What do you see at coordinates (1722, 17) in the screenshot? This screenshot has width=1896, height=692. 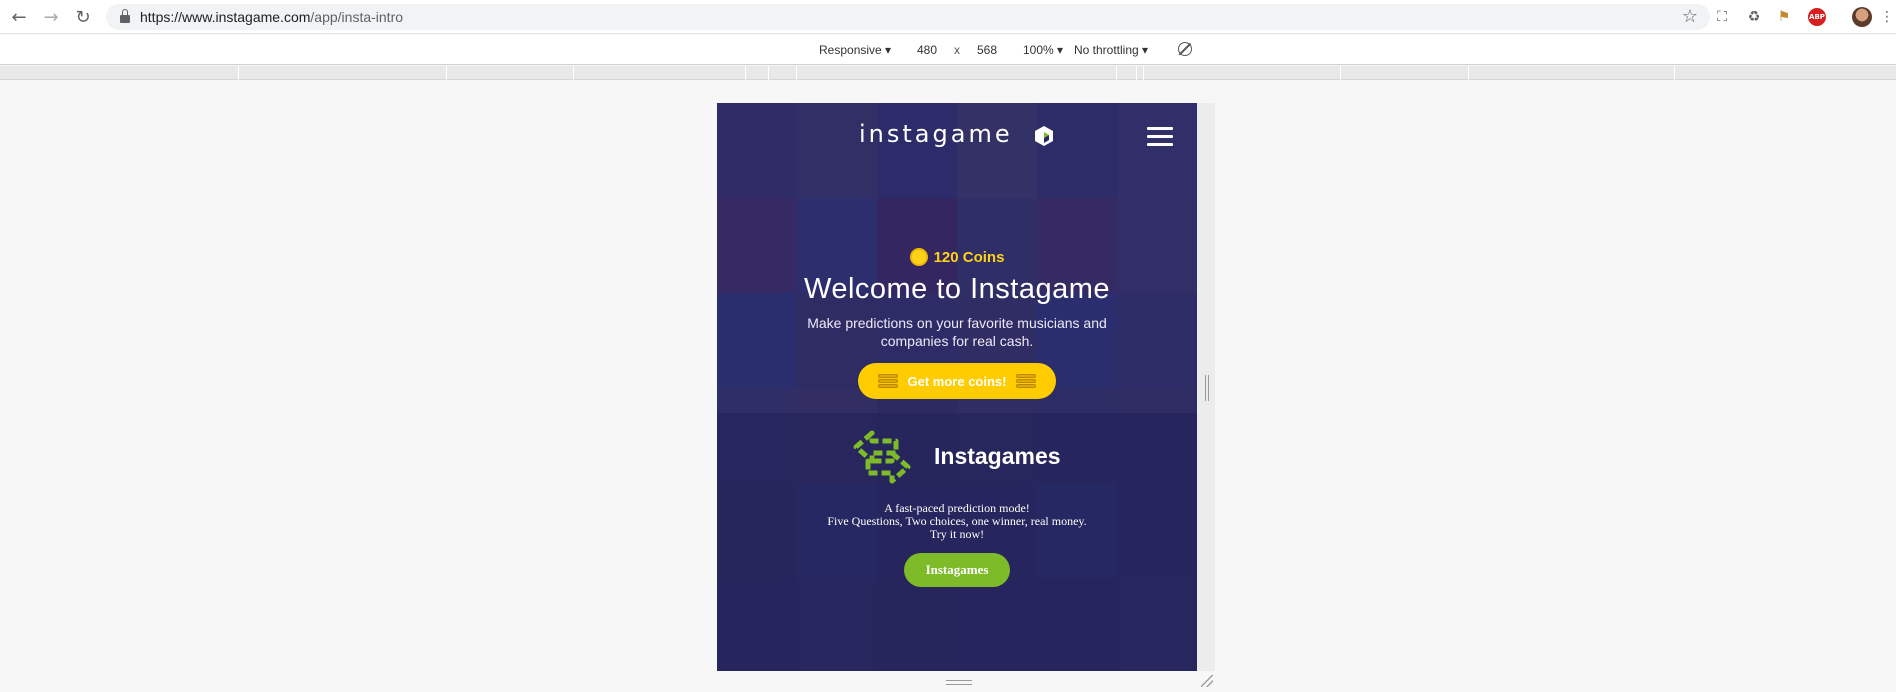 I see `screenshot-extension-icon: ⛶` at bounding box center [1722, 17].